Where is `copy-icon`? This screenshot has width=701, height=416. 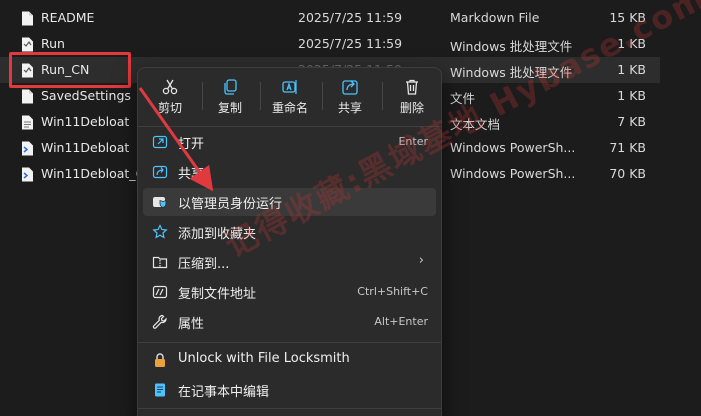
copy-icon is located at coordinates (230, 87).